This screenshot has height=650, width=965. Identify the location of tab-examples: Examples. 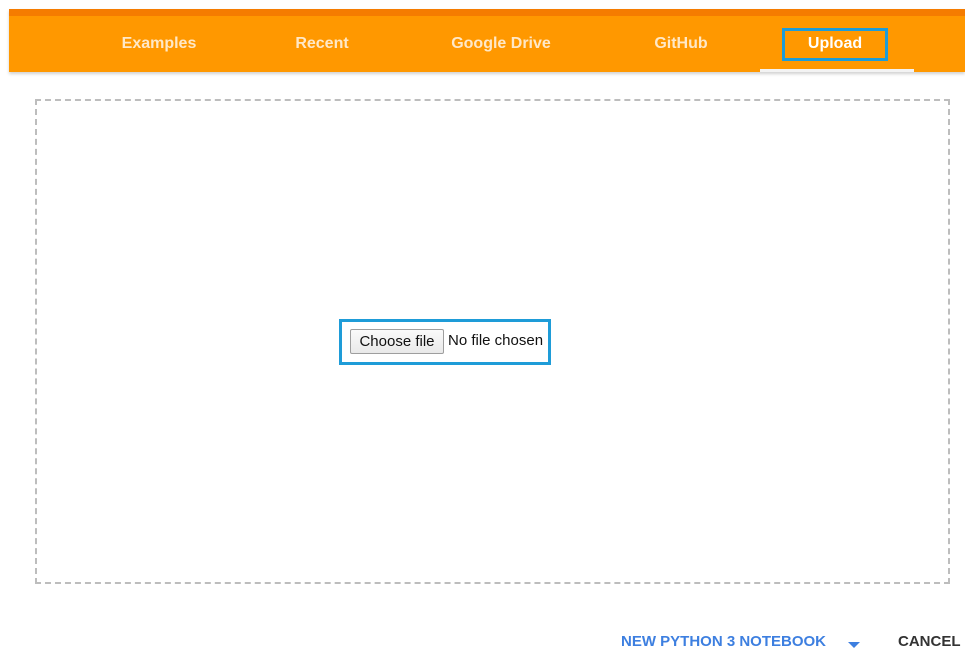
(159, 44).